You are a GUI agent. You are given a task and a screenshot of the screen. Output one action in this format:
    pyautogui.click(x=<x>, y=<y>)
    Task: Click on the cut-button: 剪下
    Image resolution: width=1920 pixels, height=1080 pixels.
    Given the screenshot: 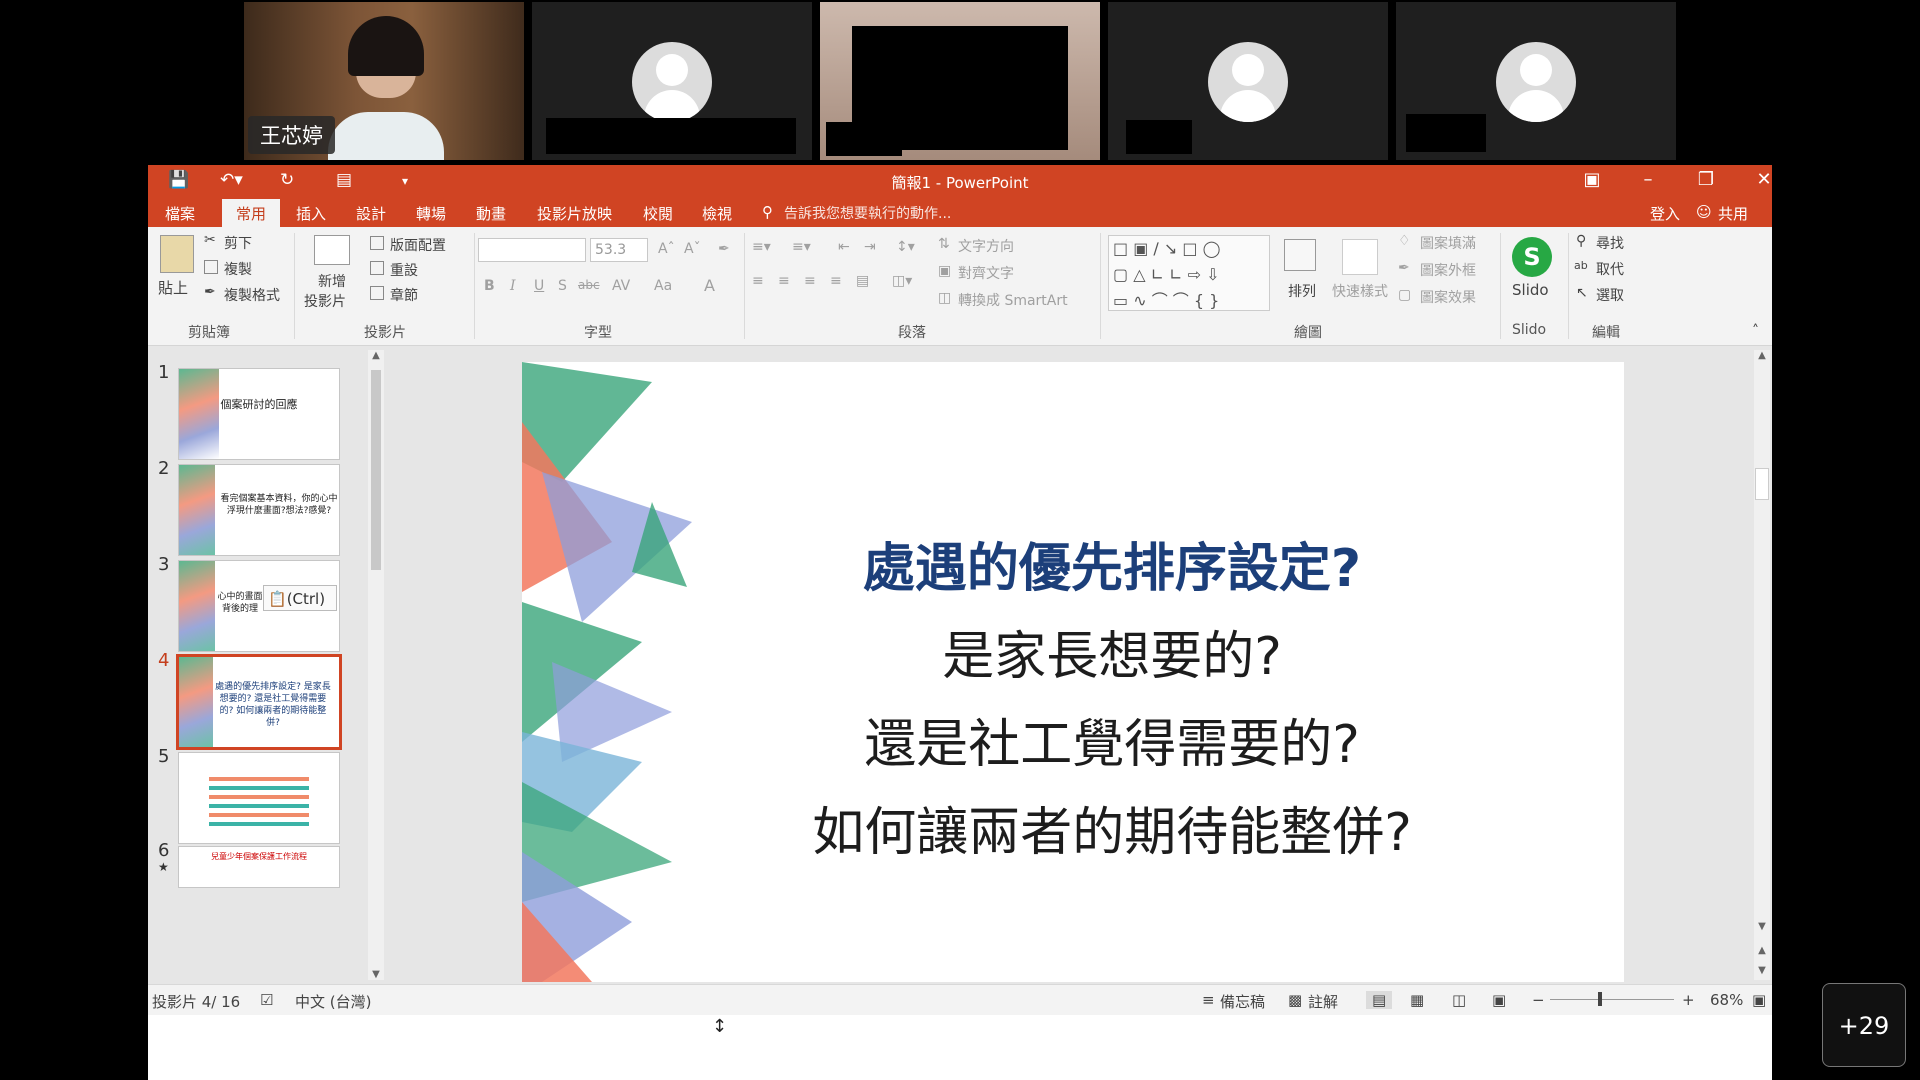 What is the action you would take?
    pyautogui.click(x=238, y=243)
    